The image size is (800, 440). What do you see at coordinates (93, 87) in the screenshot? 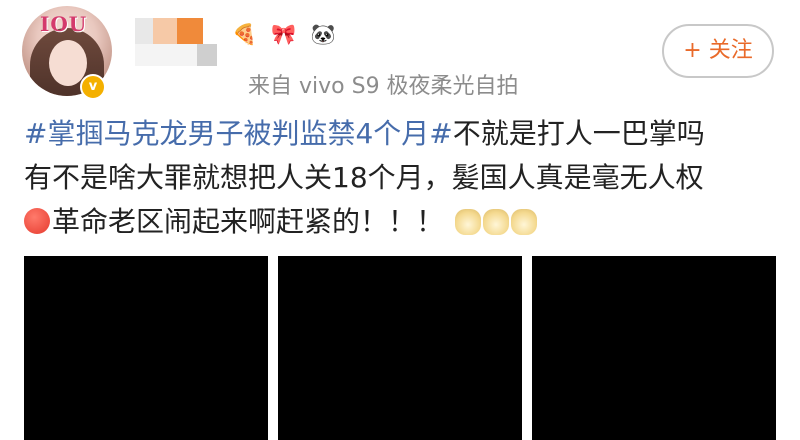
I see `verified-badge-icon: v` at bounding box center [93, 87].